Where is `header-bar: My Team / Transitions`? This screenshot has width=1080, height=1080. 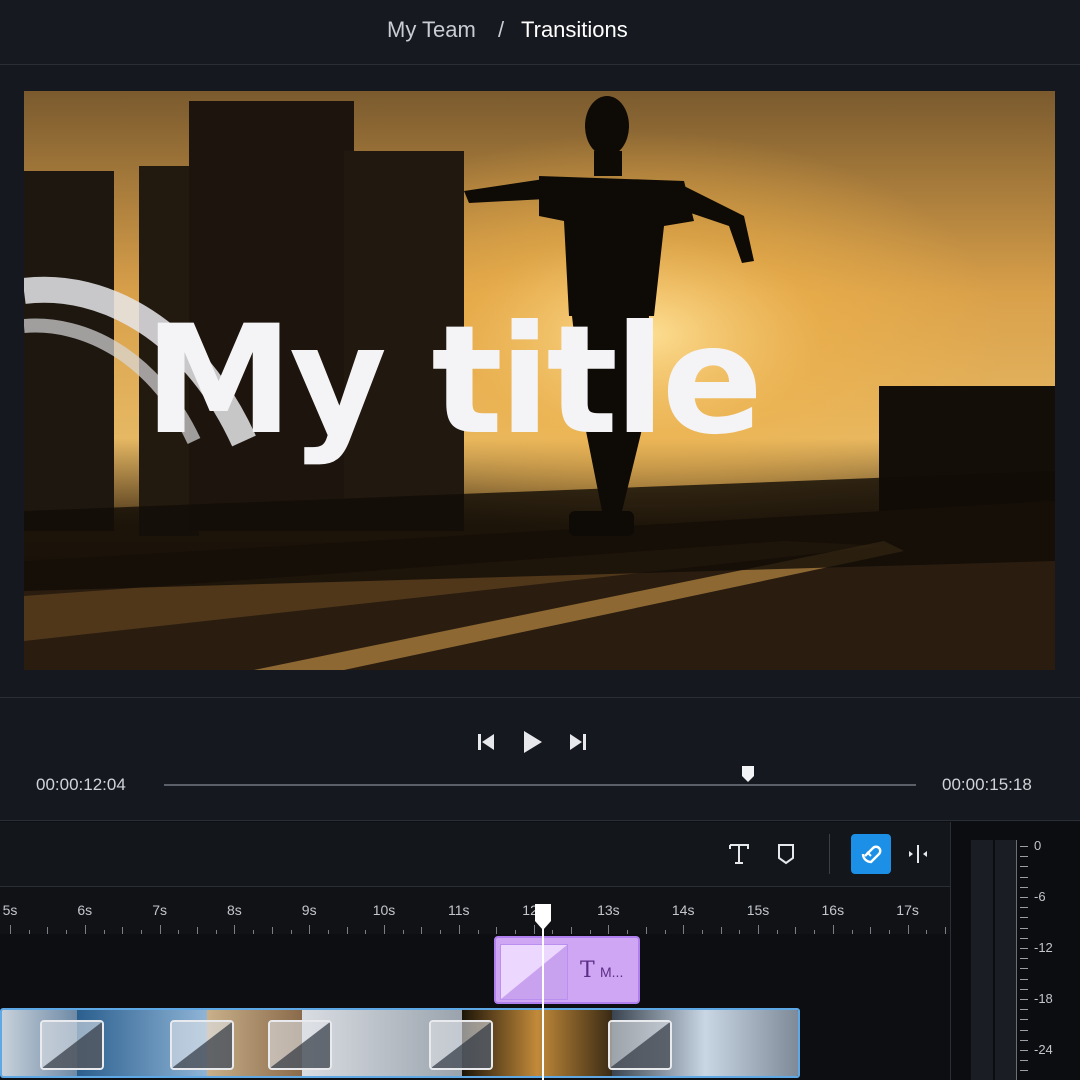
header-bar: My Team / Transitions is located at coordinates (540, 32).